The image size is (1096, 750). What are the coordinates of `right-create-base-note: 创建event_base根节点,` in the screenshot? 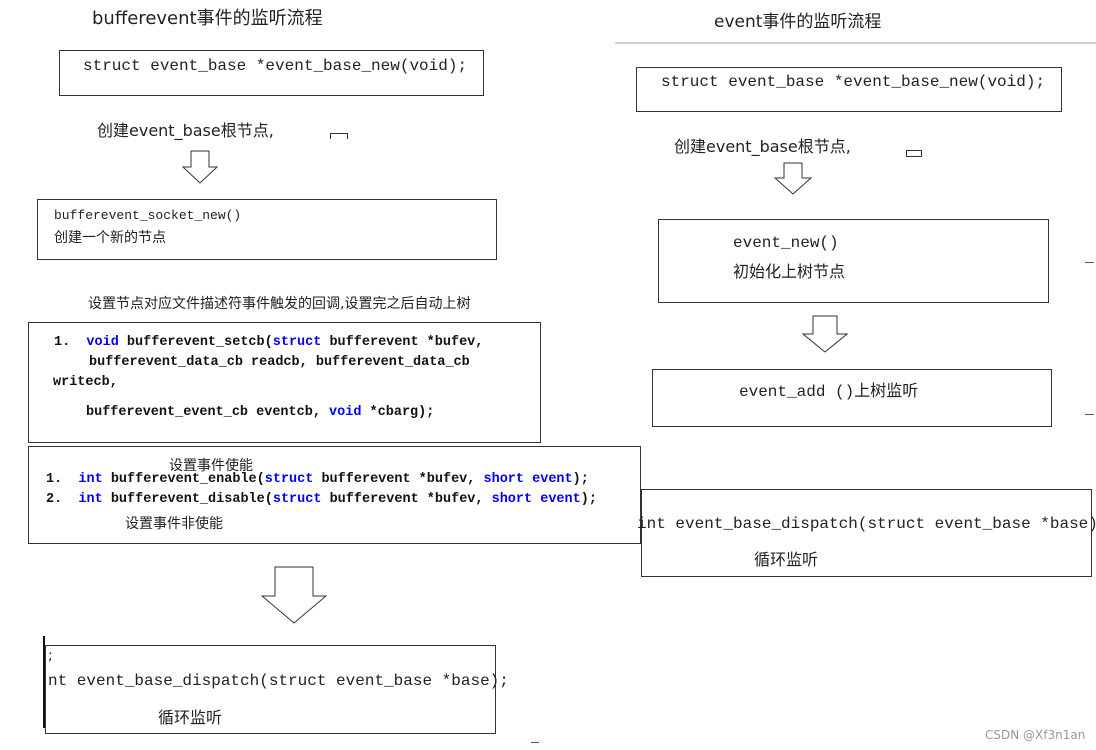 It's located at (762, 146).